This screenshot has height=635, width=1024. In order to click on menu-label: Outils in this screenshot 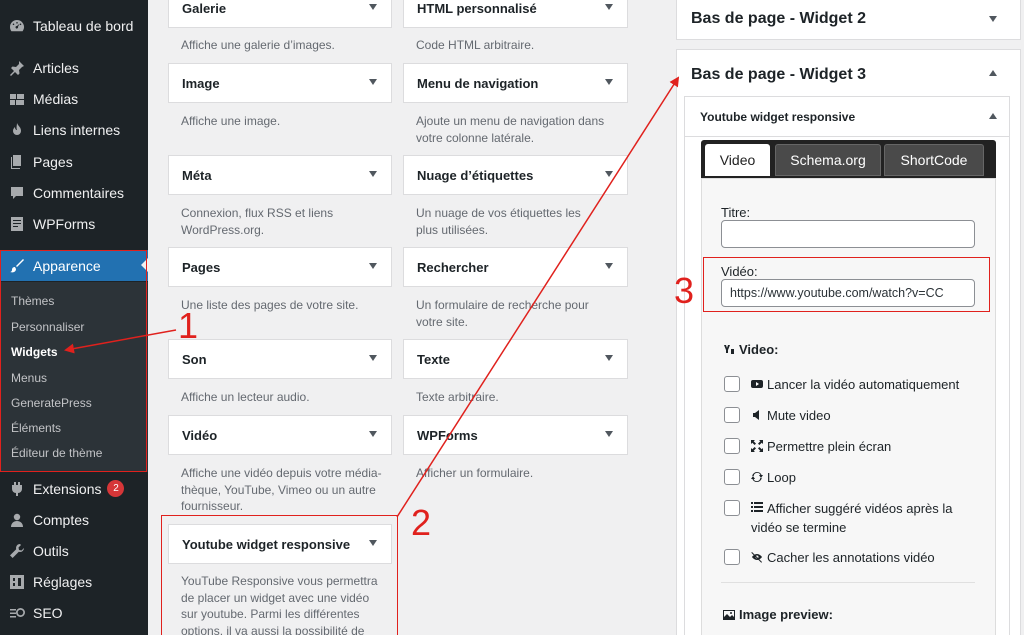, I will do `click(51, 550)`.